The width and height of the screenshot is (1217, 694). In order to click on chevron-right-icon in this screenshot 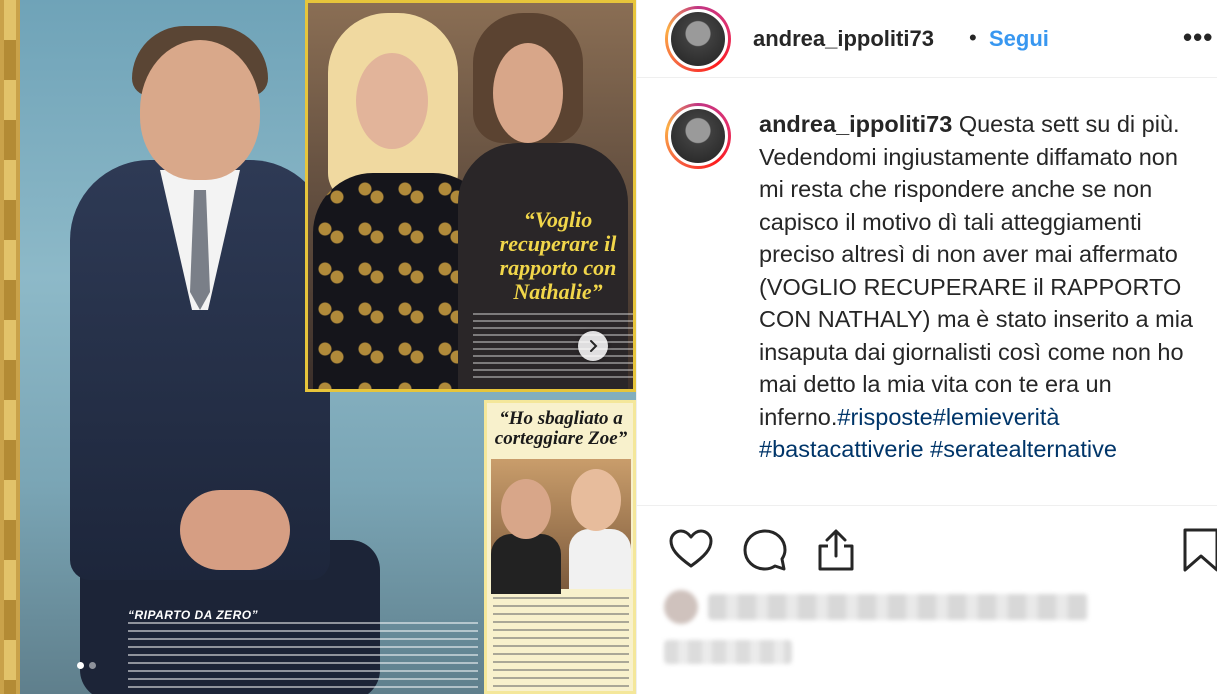, I will do `click(594, 346)`.